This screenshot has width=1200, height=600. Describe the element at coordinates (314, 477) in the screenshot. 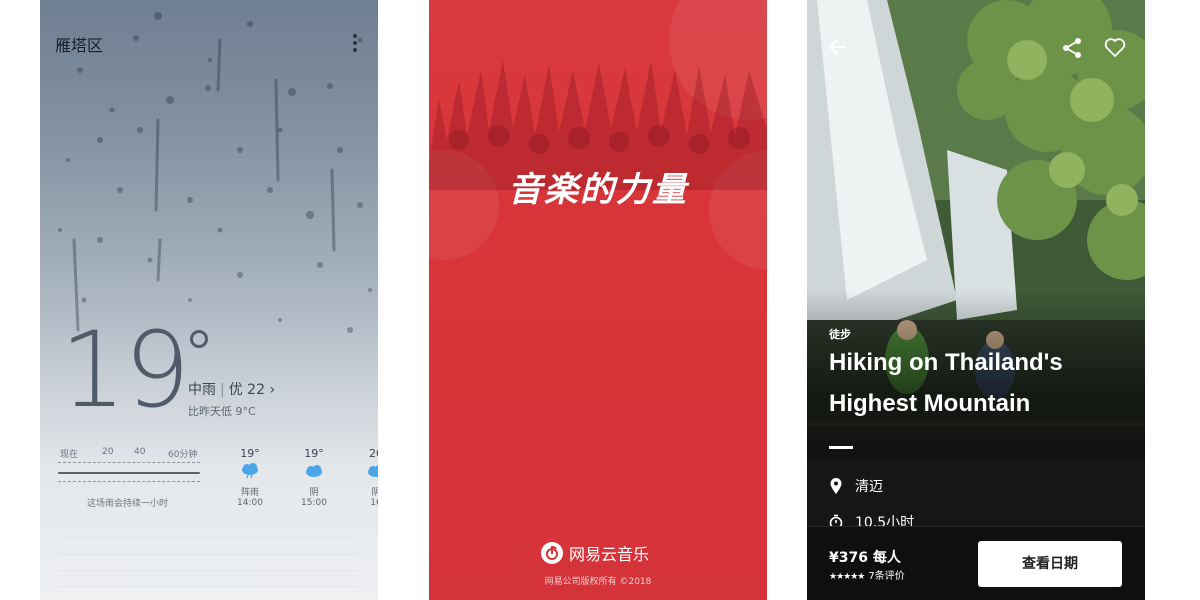

I see `forecast-item: 19° 阴 15:00` at that location.